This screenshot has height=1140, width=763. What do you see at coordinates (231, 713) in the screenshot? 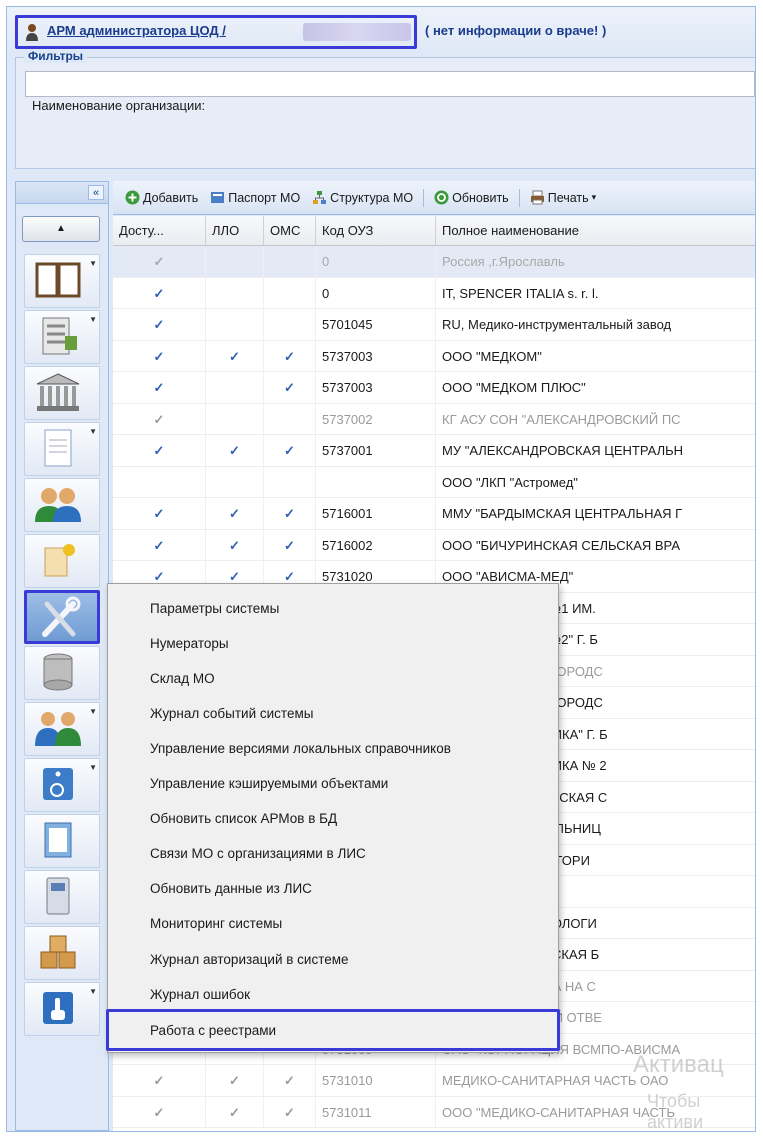
I see `menu-item: Журнал событий системы` at bounding box center [231, 713].